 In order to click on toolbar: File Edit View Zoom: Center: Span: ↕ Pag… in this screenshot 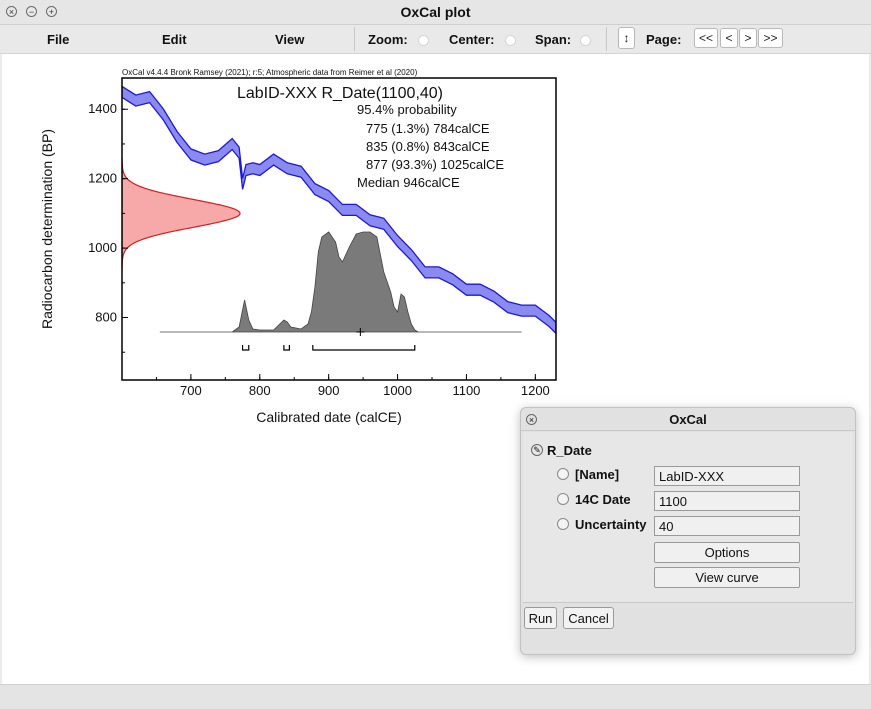, I will do `click(435, 39)`.